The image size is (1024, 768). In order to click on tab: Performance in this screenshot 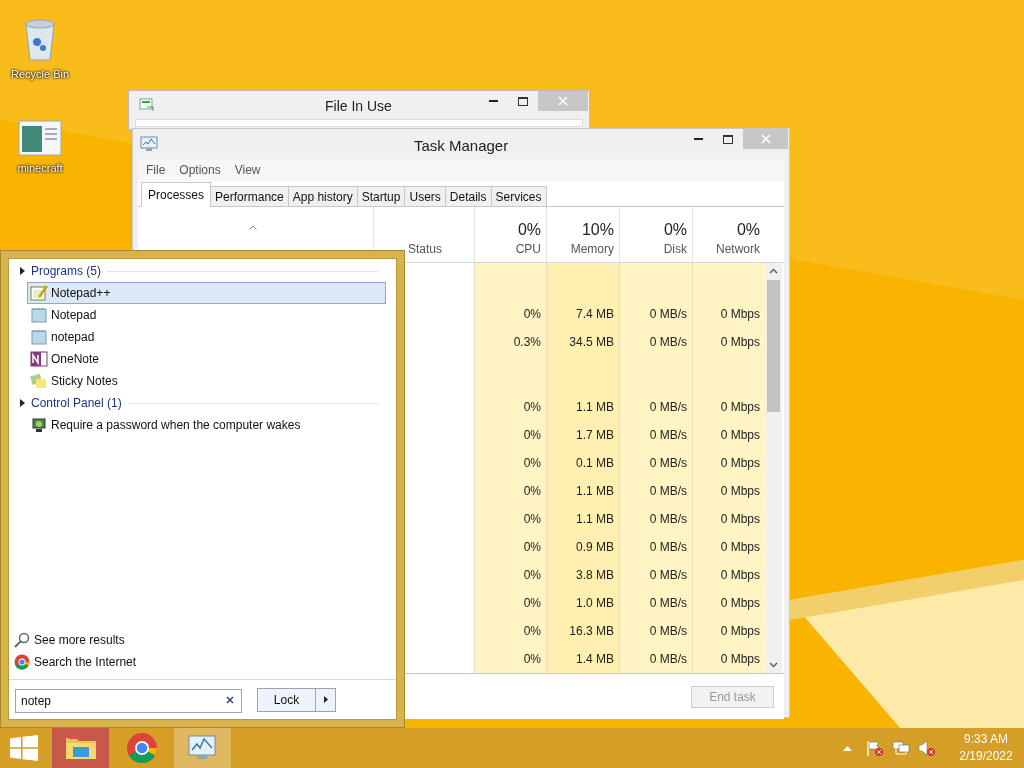, I will do `click(249, 196)`.